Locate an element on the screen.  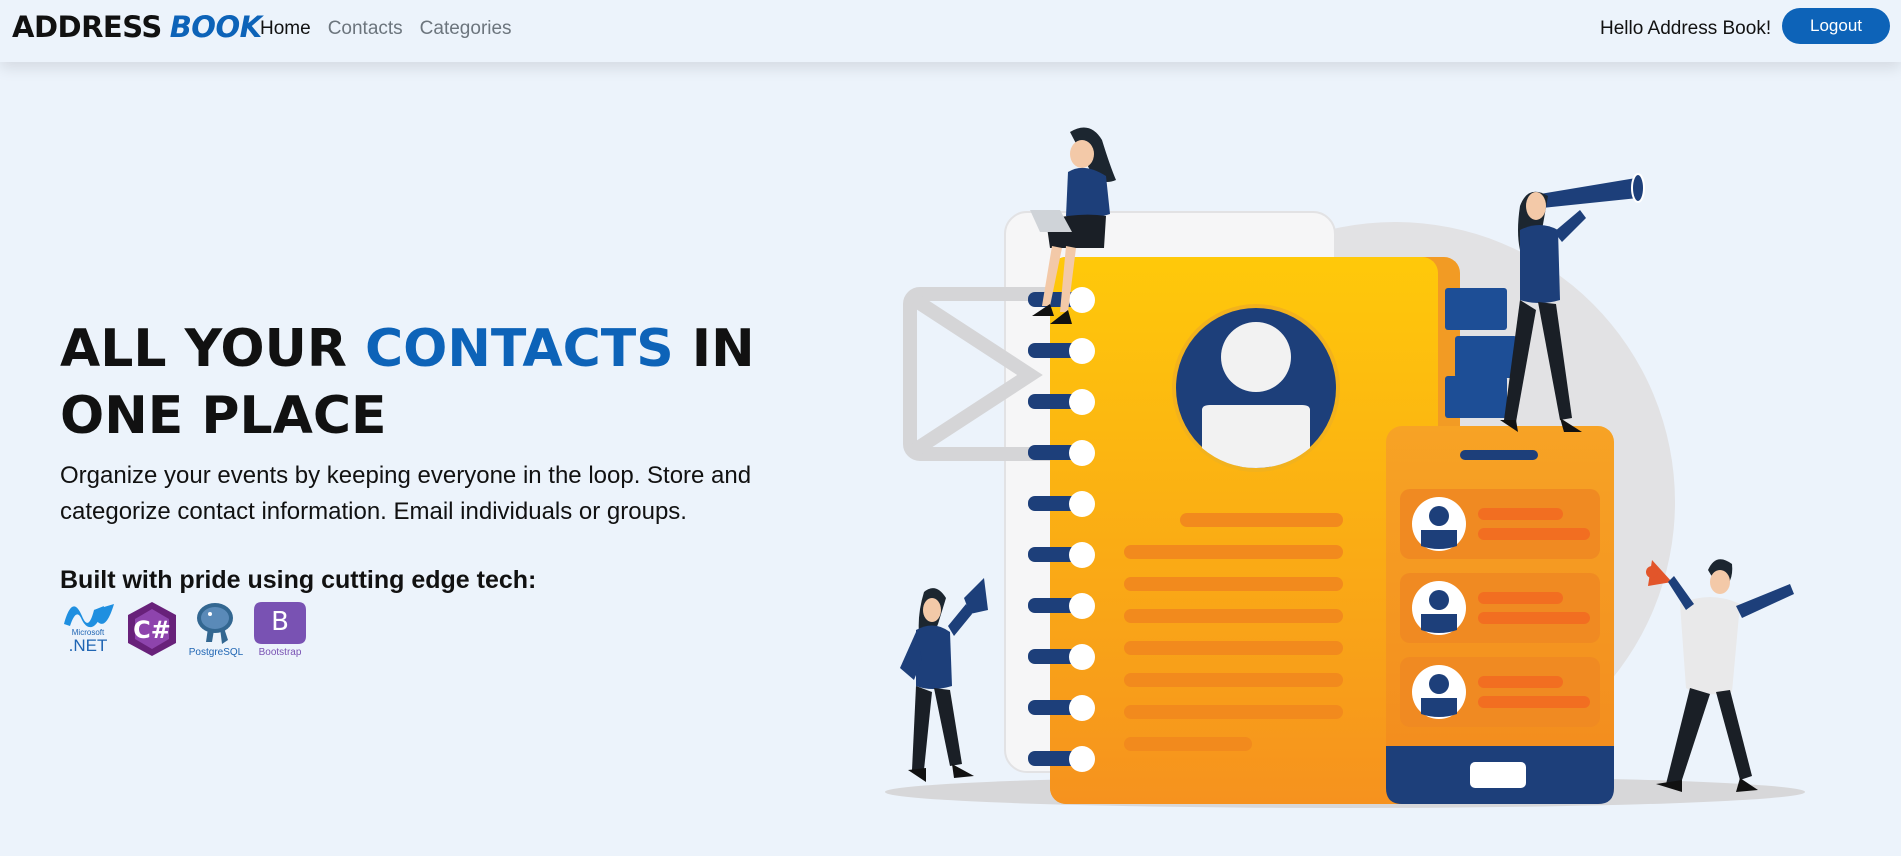
dotnet-icon: Microsoft .NET is located at coordinates (88, 629).